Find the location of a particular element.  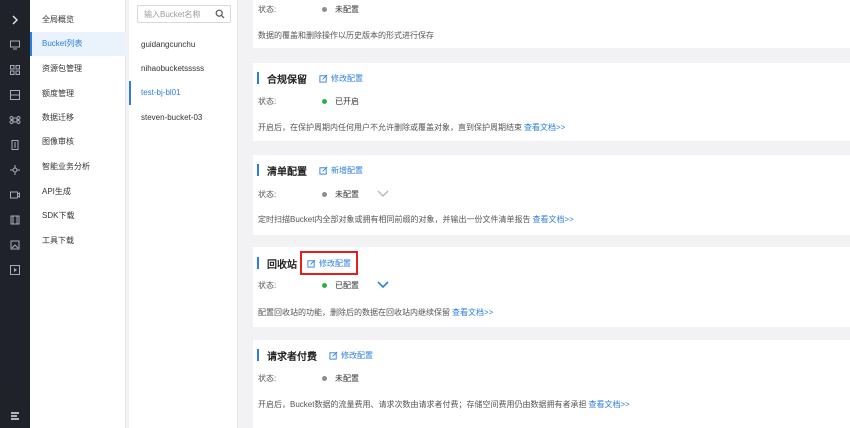

menu-icon is located at coordinates (15, 416).